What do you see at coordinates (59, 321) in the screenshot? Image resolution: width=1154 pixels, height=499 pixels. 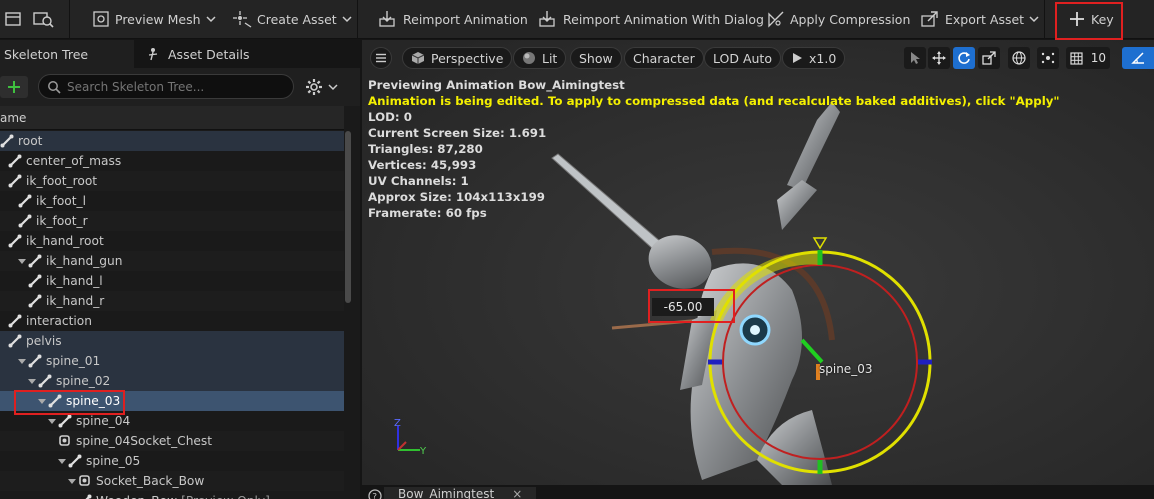 I see `tree-row-label: interaction` at bounding box center [59, 321].